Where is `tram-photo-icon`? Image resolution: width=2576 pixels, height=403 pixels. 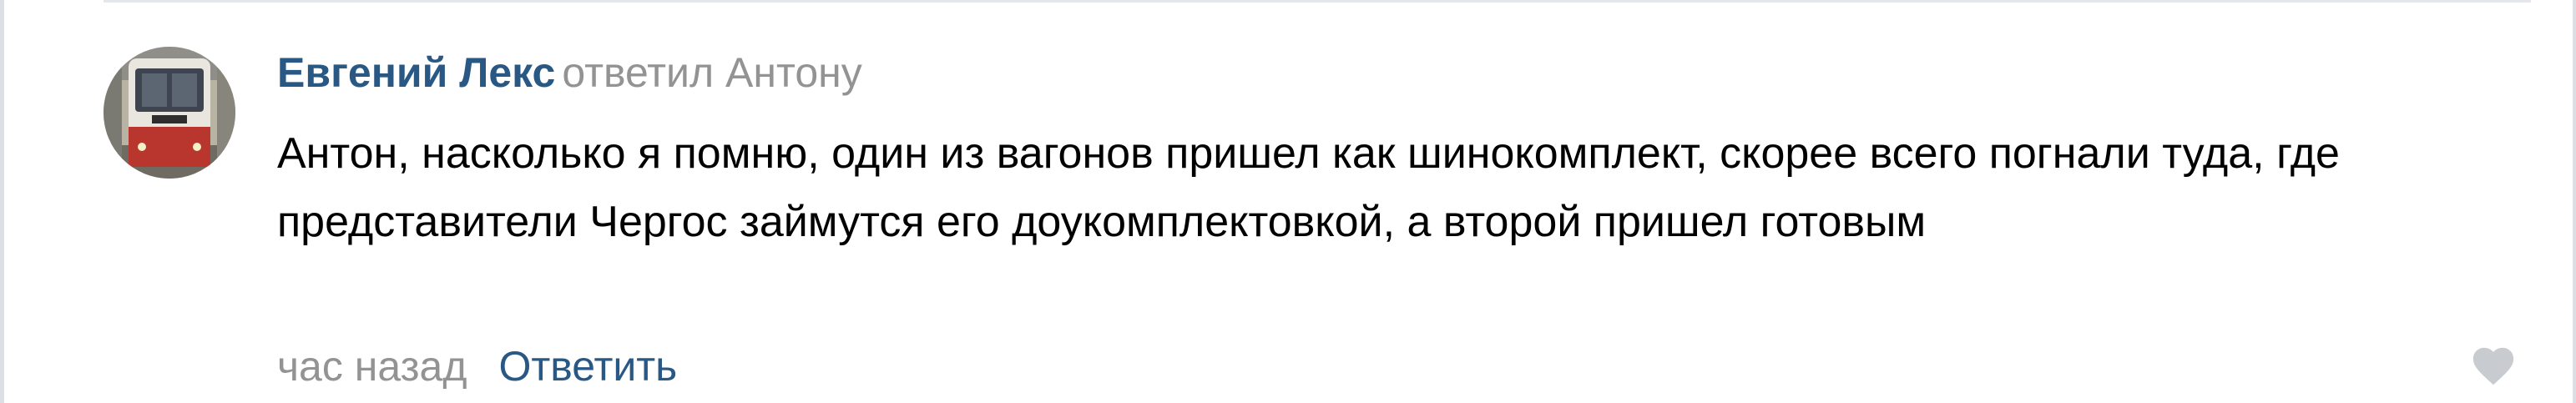 tram-photo-icon is located at coordinates (169, 113).